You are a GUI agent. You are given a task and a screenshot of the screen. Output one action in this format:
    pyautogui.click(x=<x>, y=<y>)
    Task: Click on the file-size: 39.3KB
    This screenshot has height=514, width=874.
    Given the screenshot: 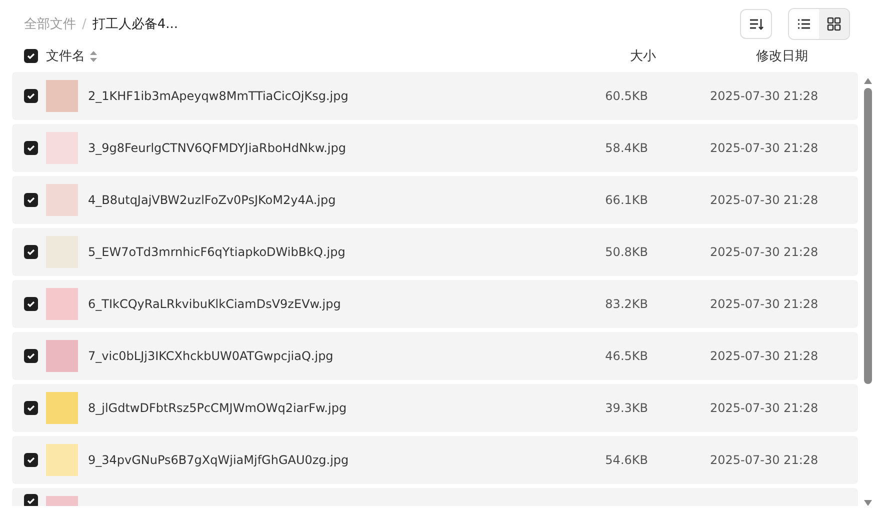 What is the action you would take?
    pyautogui.click(x=626, y=408)
    